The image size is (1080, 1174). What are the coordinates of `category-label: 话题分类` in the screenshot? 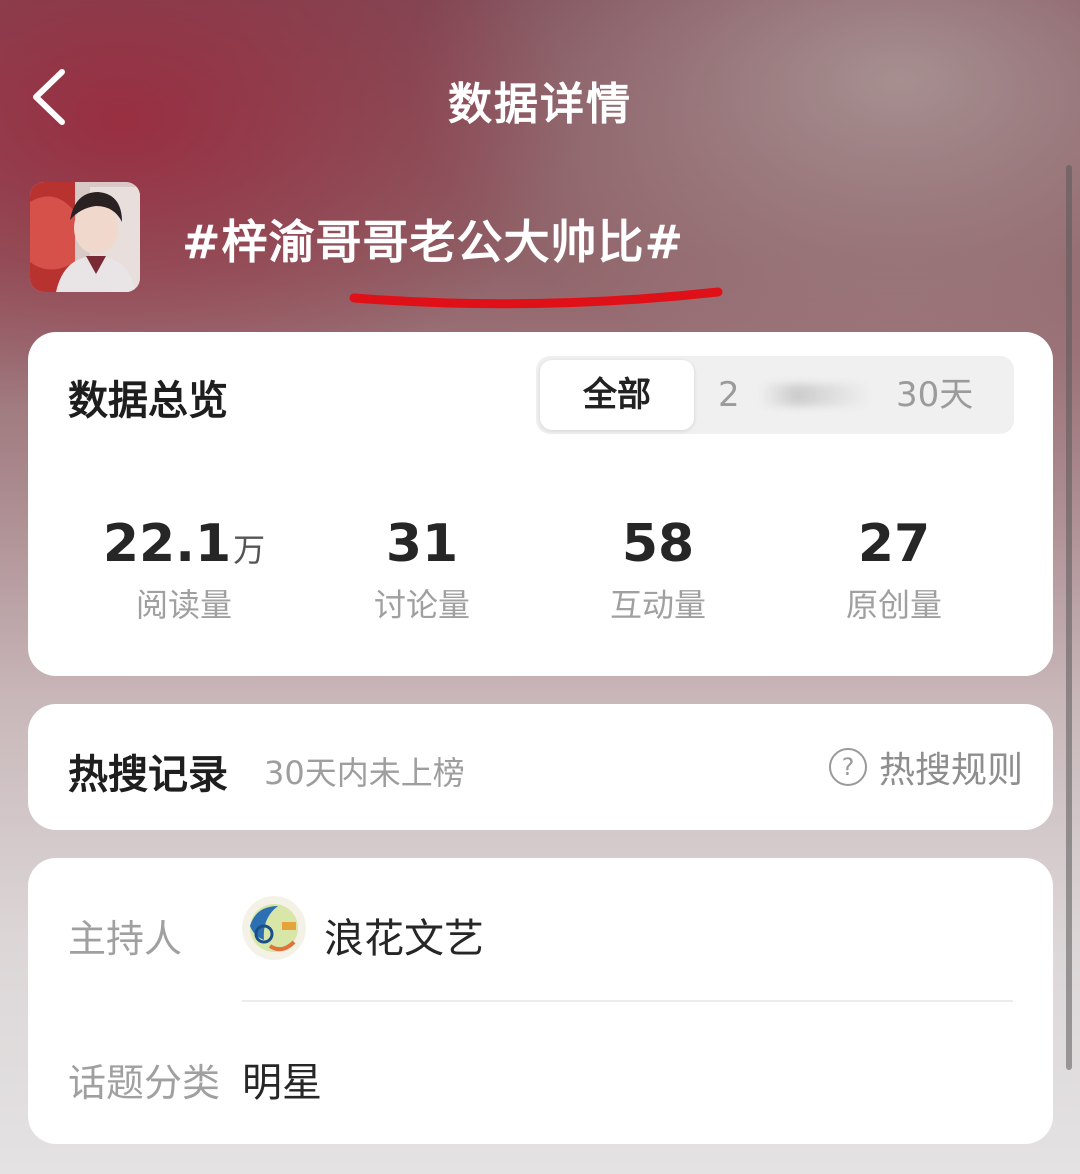 It's located at (144, 1083).